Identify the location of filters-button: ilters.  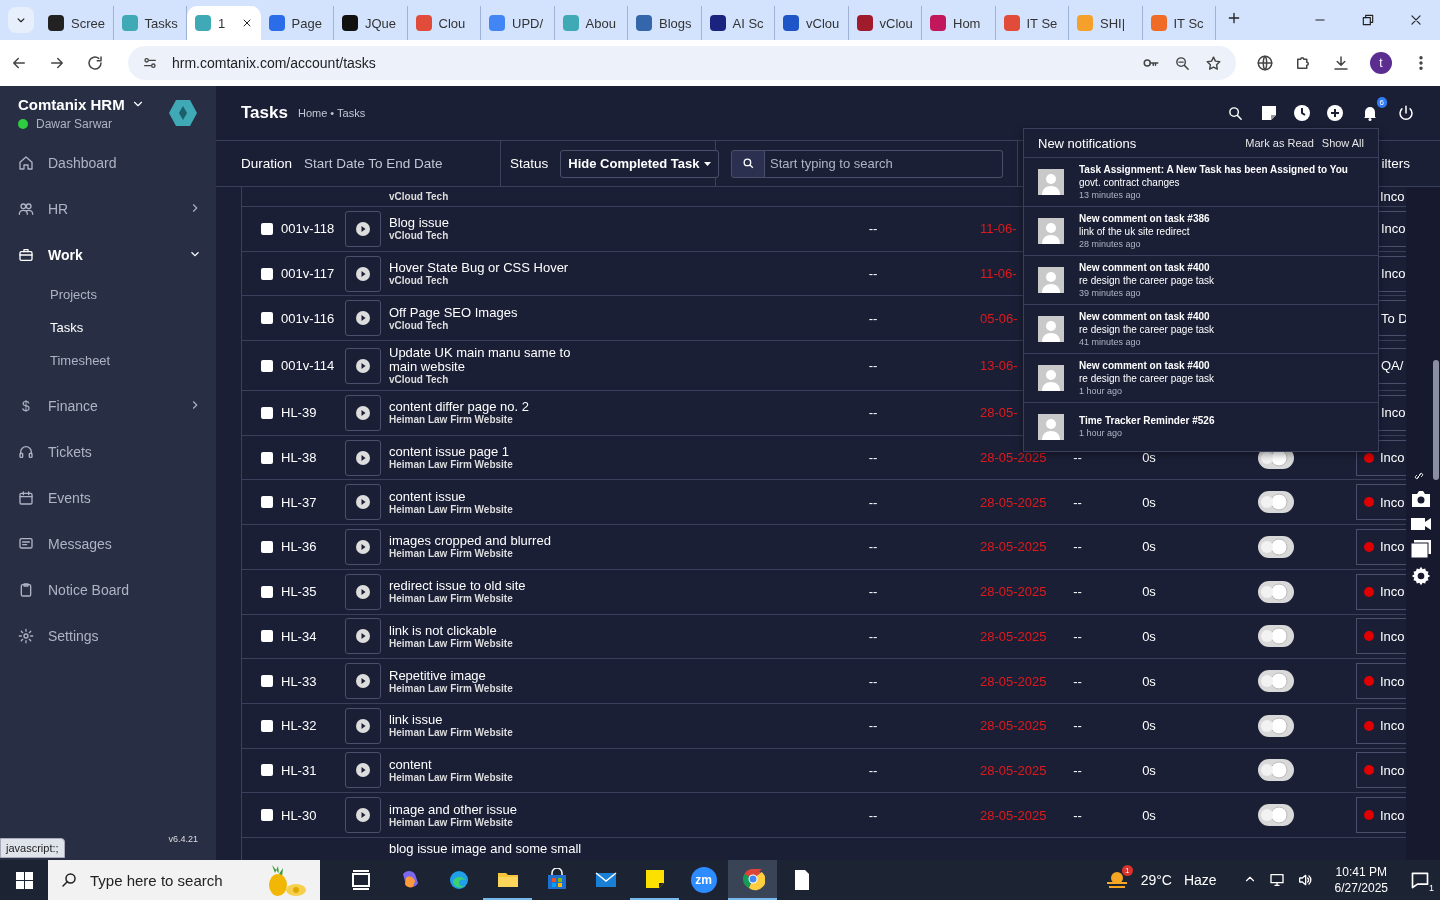
(1410, 163).